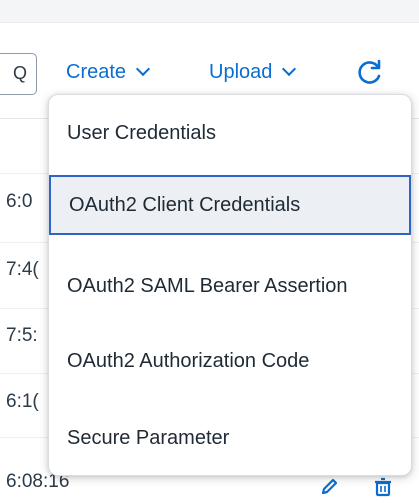 Image resolution: width=419 pixels, height=503 pixels. I want to click on menu-item-secure-parameter: Secure Parameter, so click(230, 438).